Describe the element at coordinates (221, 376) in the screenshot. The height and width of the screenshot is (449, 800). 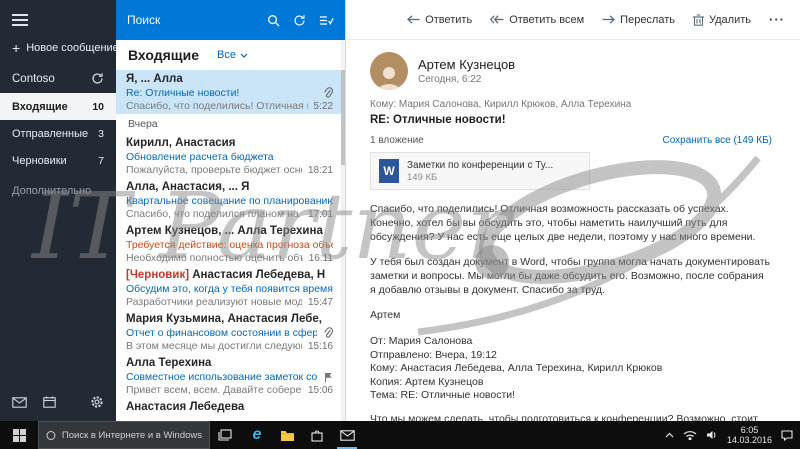
I see `mail-subject: Совместное использование заметок создан` at that location.